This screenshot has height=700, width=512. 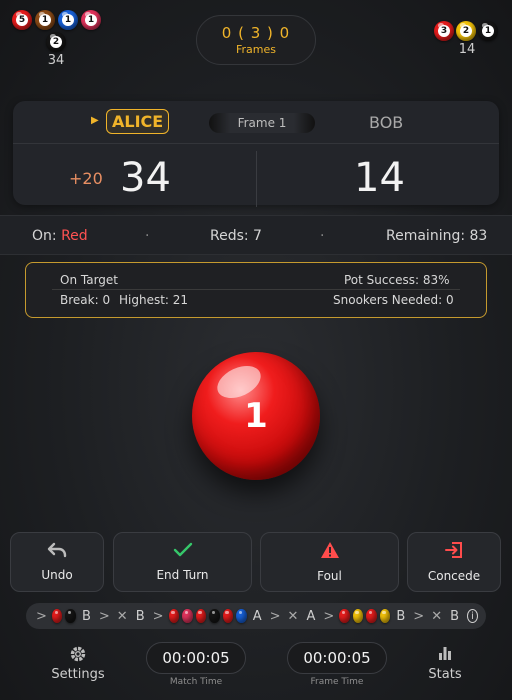 What do you see at coordinates (255, 49) in the screenshot?
I see `frames-label: Frames` at bounding box center [255, 49].